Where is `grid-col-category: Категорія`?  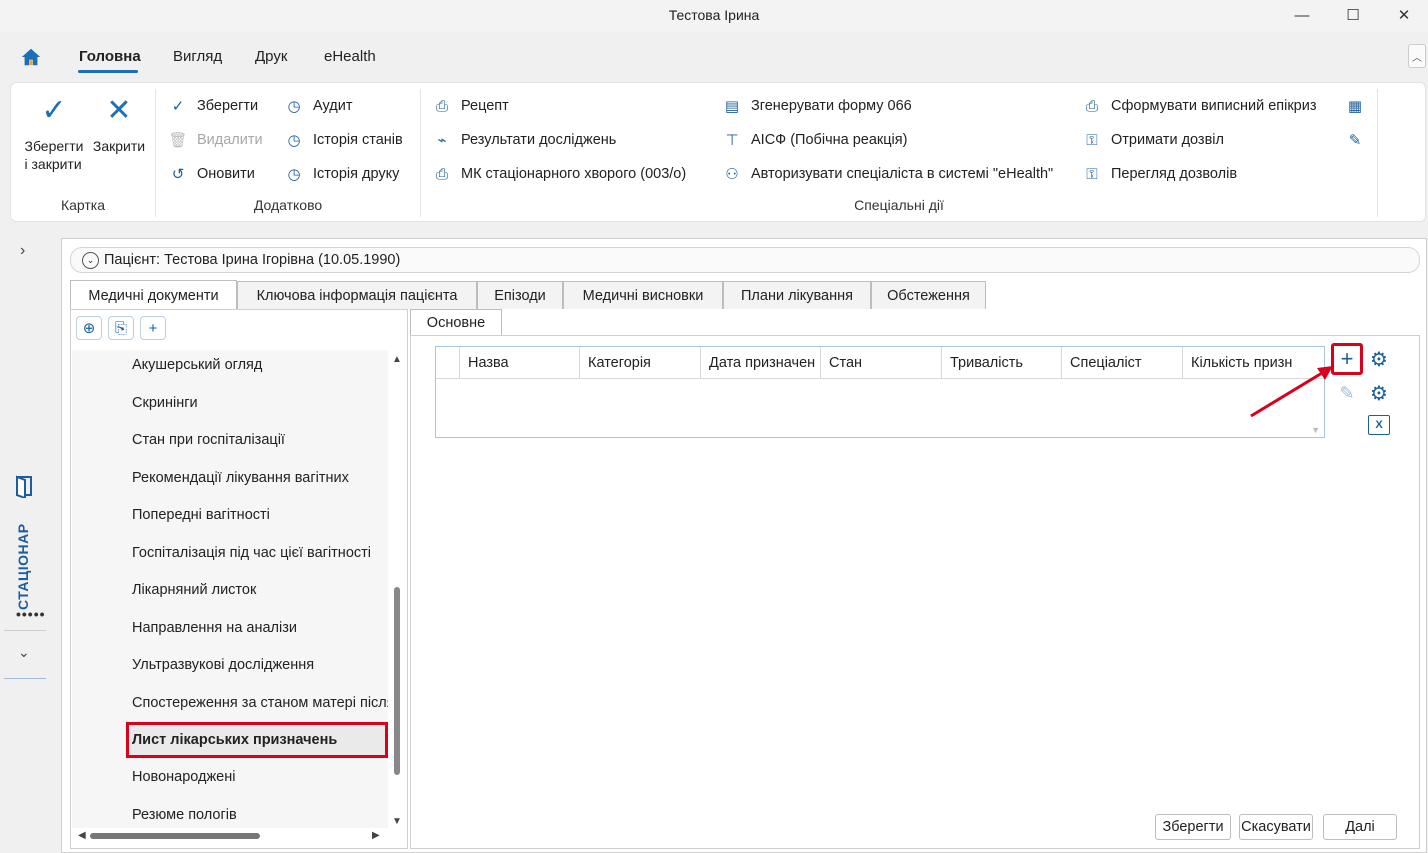
grid-col-category: Категорія is located at coordinates (640, 363).